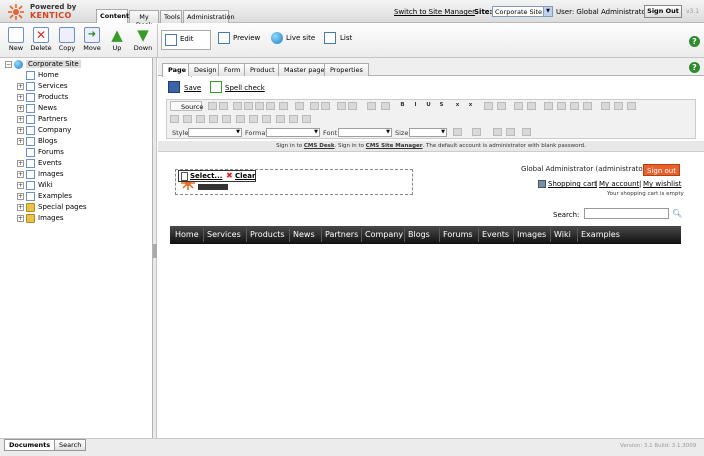  What do you see at coordinates (209, 16) in the screenshot?
I see `tab-administration: Administration` at bounding box center [209, 16].